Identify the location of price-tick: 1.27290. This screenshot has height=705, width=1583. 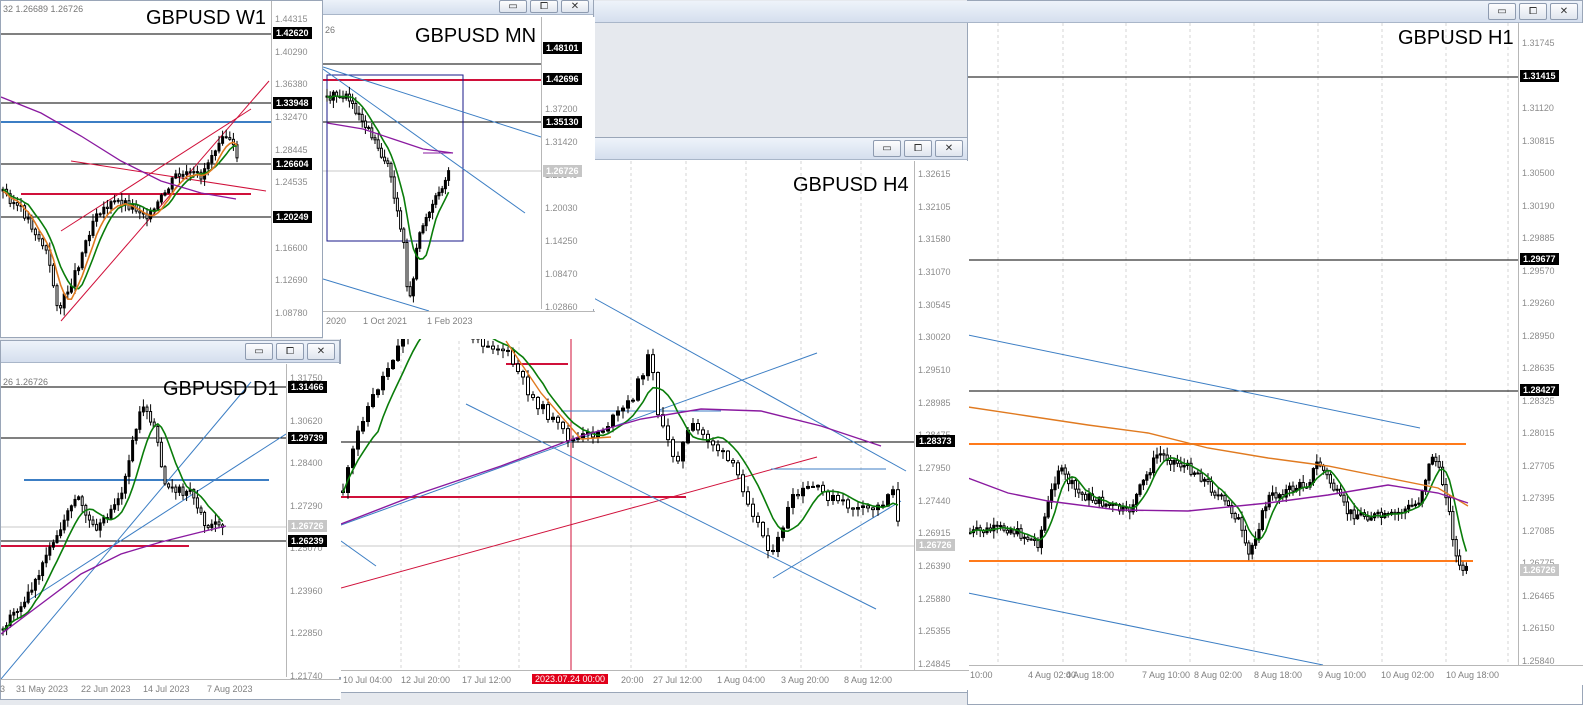
(306, 505).